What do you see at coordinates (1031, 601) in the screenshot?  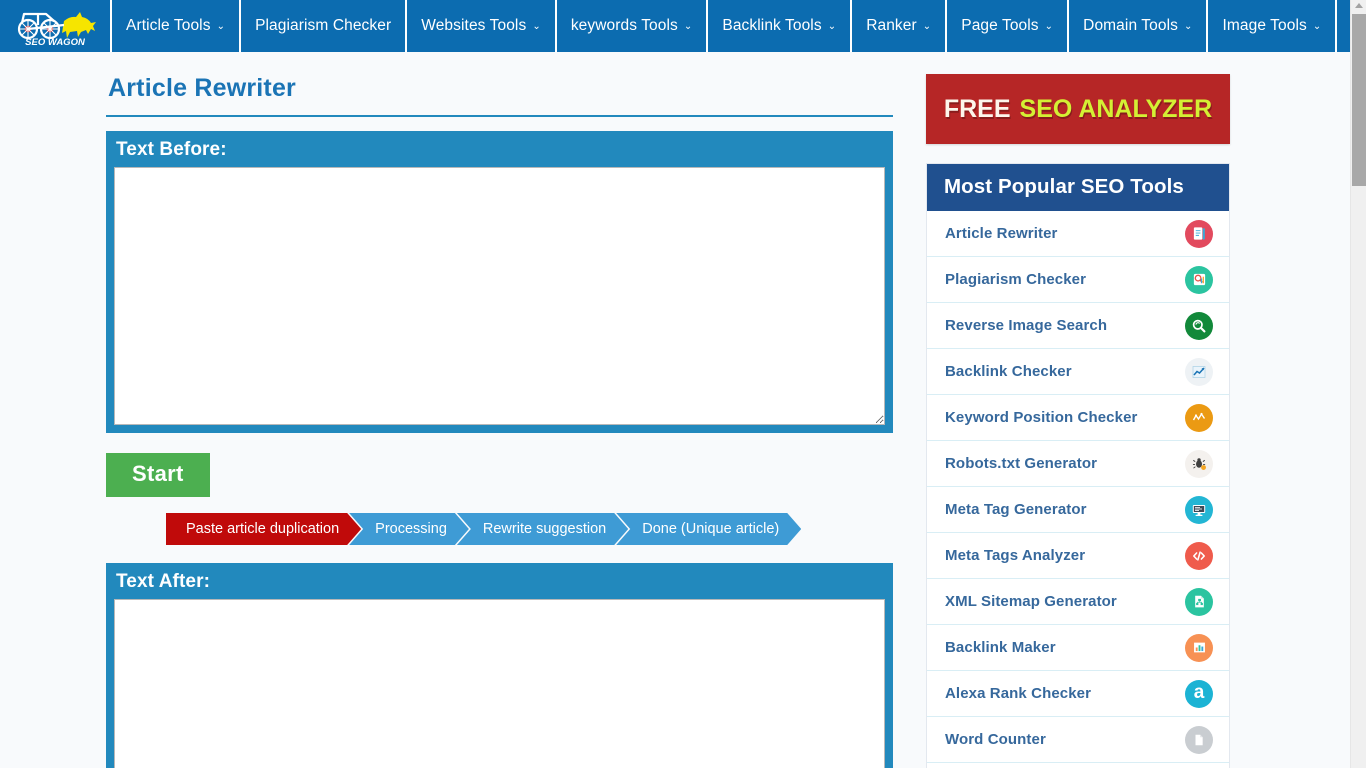 I see `tool-label: XML Sitemap Generator` at bounding box center [1031, 601].